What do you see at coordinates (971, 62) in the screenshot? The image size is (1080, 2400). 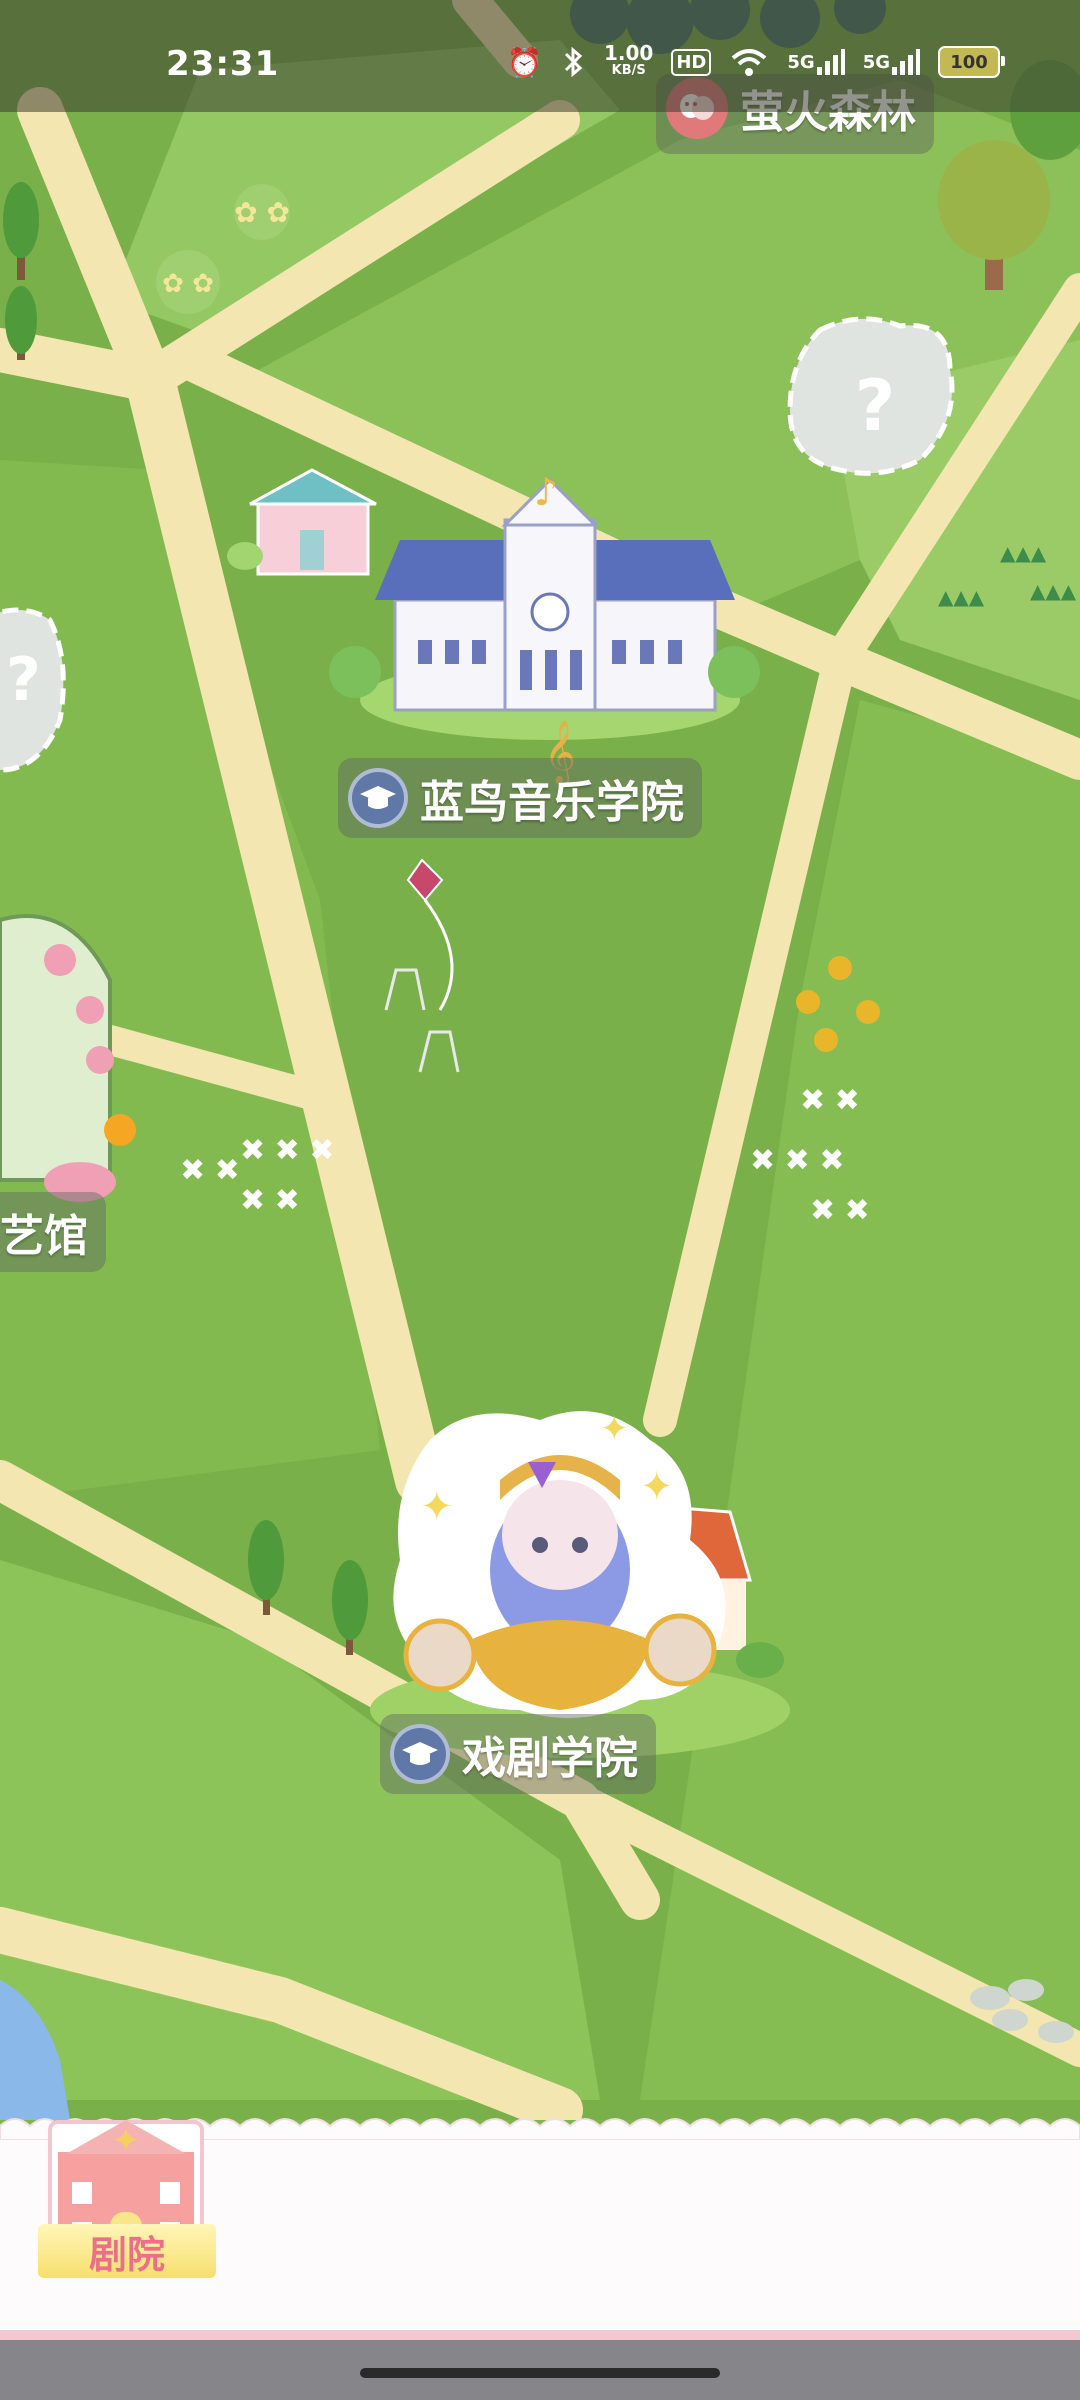 I see `battery-icon: 100` at bounding box center [971, 62].